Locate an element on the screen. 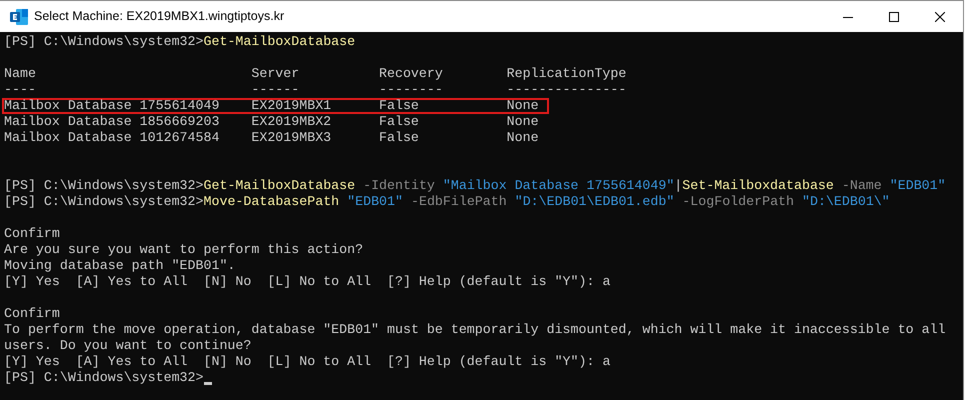 The image size is (966, 400). column-header: ReplicationType is located at coordinates (566, 73).